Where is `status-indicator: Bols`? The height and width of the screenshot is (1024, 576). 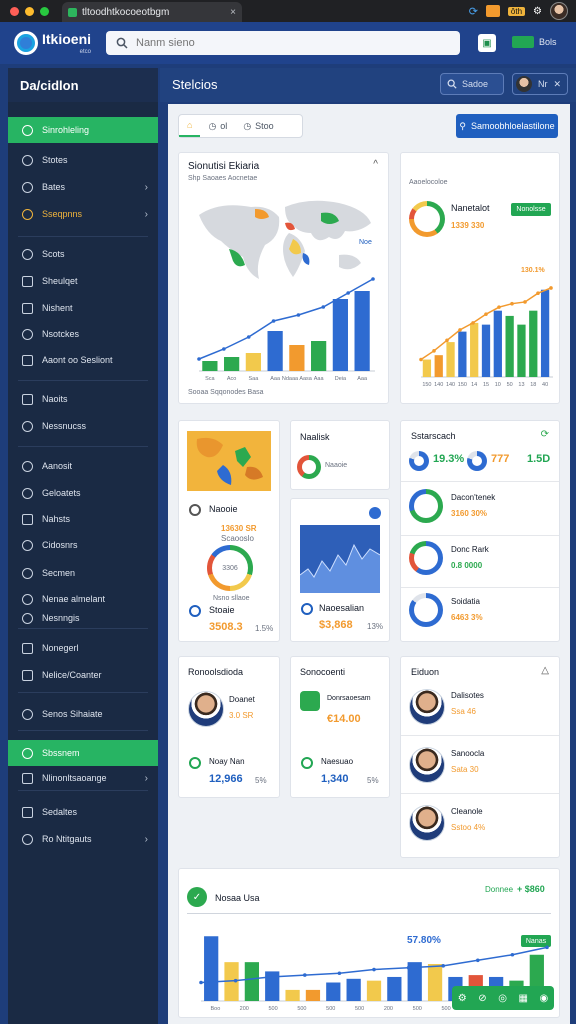
status-indicator: Bols is located at coordinates (534, 42).